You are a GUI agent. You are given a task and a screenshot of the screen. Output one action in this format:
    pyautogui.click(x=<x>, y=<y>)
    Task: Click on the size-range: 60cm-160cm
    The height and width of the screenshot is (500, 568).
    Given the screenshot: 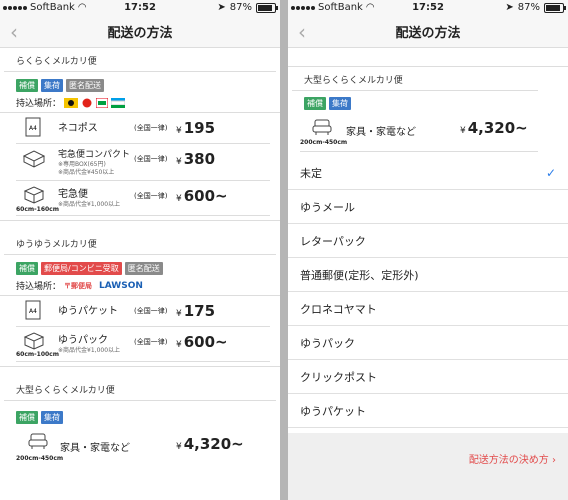 What is the action you would take?
    pyautogui.click(x=37, y=209)
    